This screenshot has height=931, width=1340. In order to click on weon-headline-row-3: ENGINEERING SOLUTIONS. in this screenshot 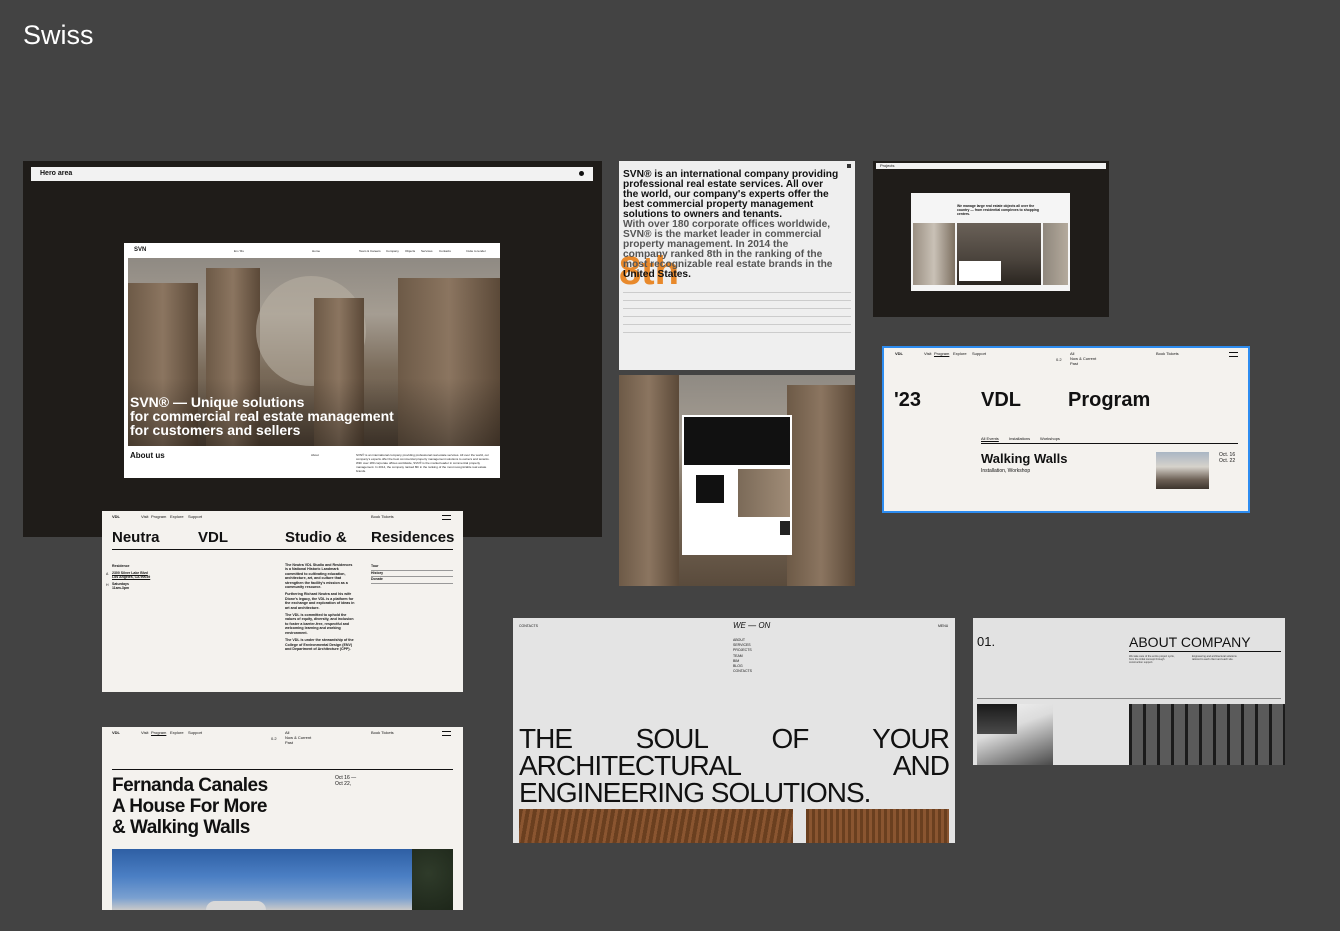, I will do `click(695, 792)`.